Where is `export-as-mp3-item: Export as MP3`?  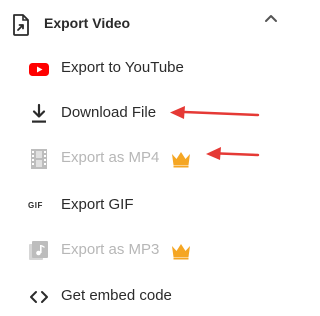 export-as-mp3-item: Export as MP3 is located at coordinates (148, 250).